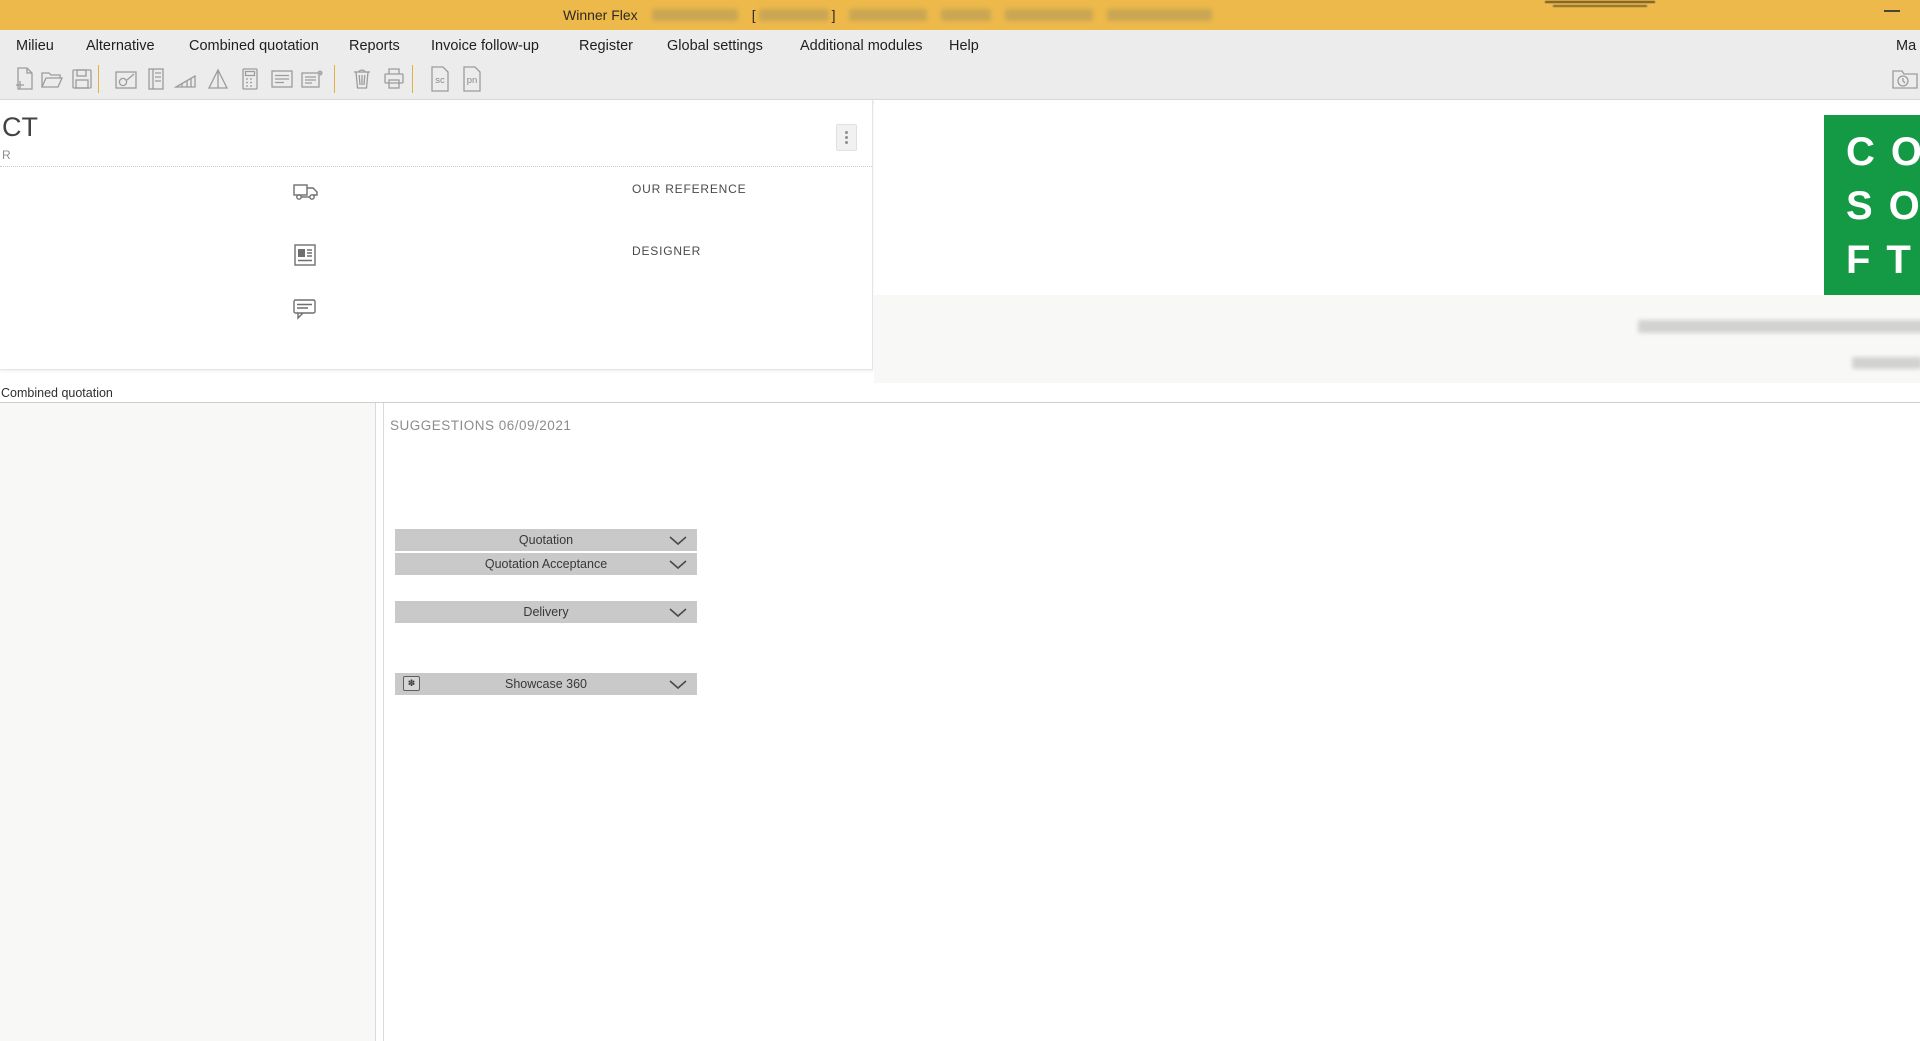 The height and width of the screenshot is (1041, 1920). I want to click on quotation-button-label: Quotation, so click(546, 540).